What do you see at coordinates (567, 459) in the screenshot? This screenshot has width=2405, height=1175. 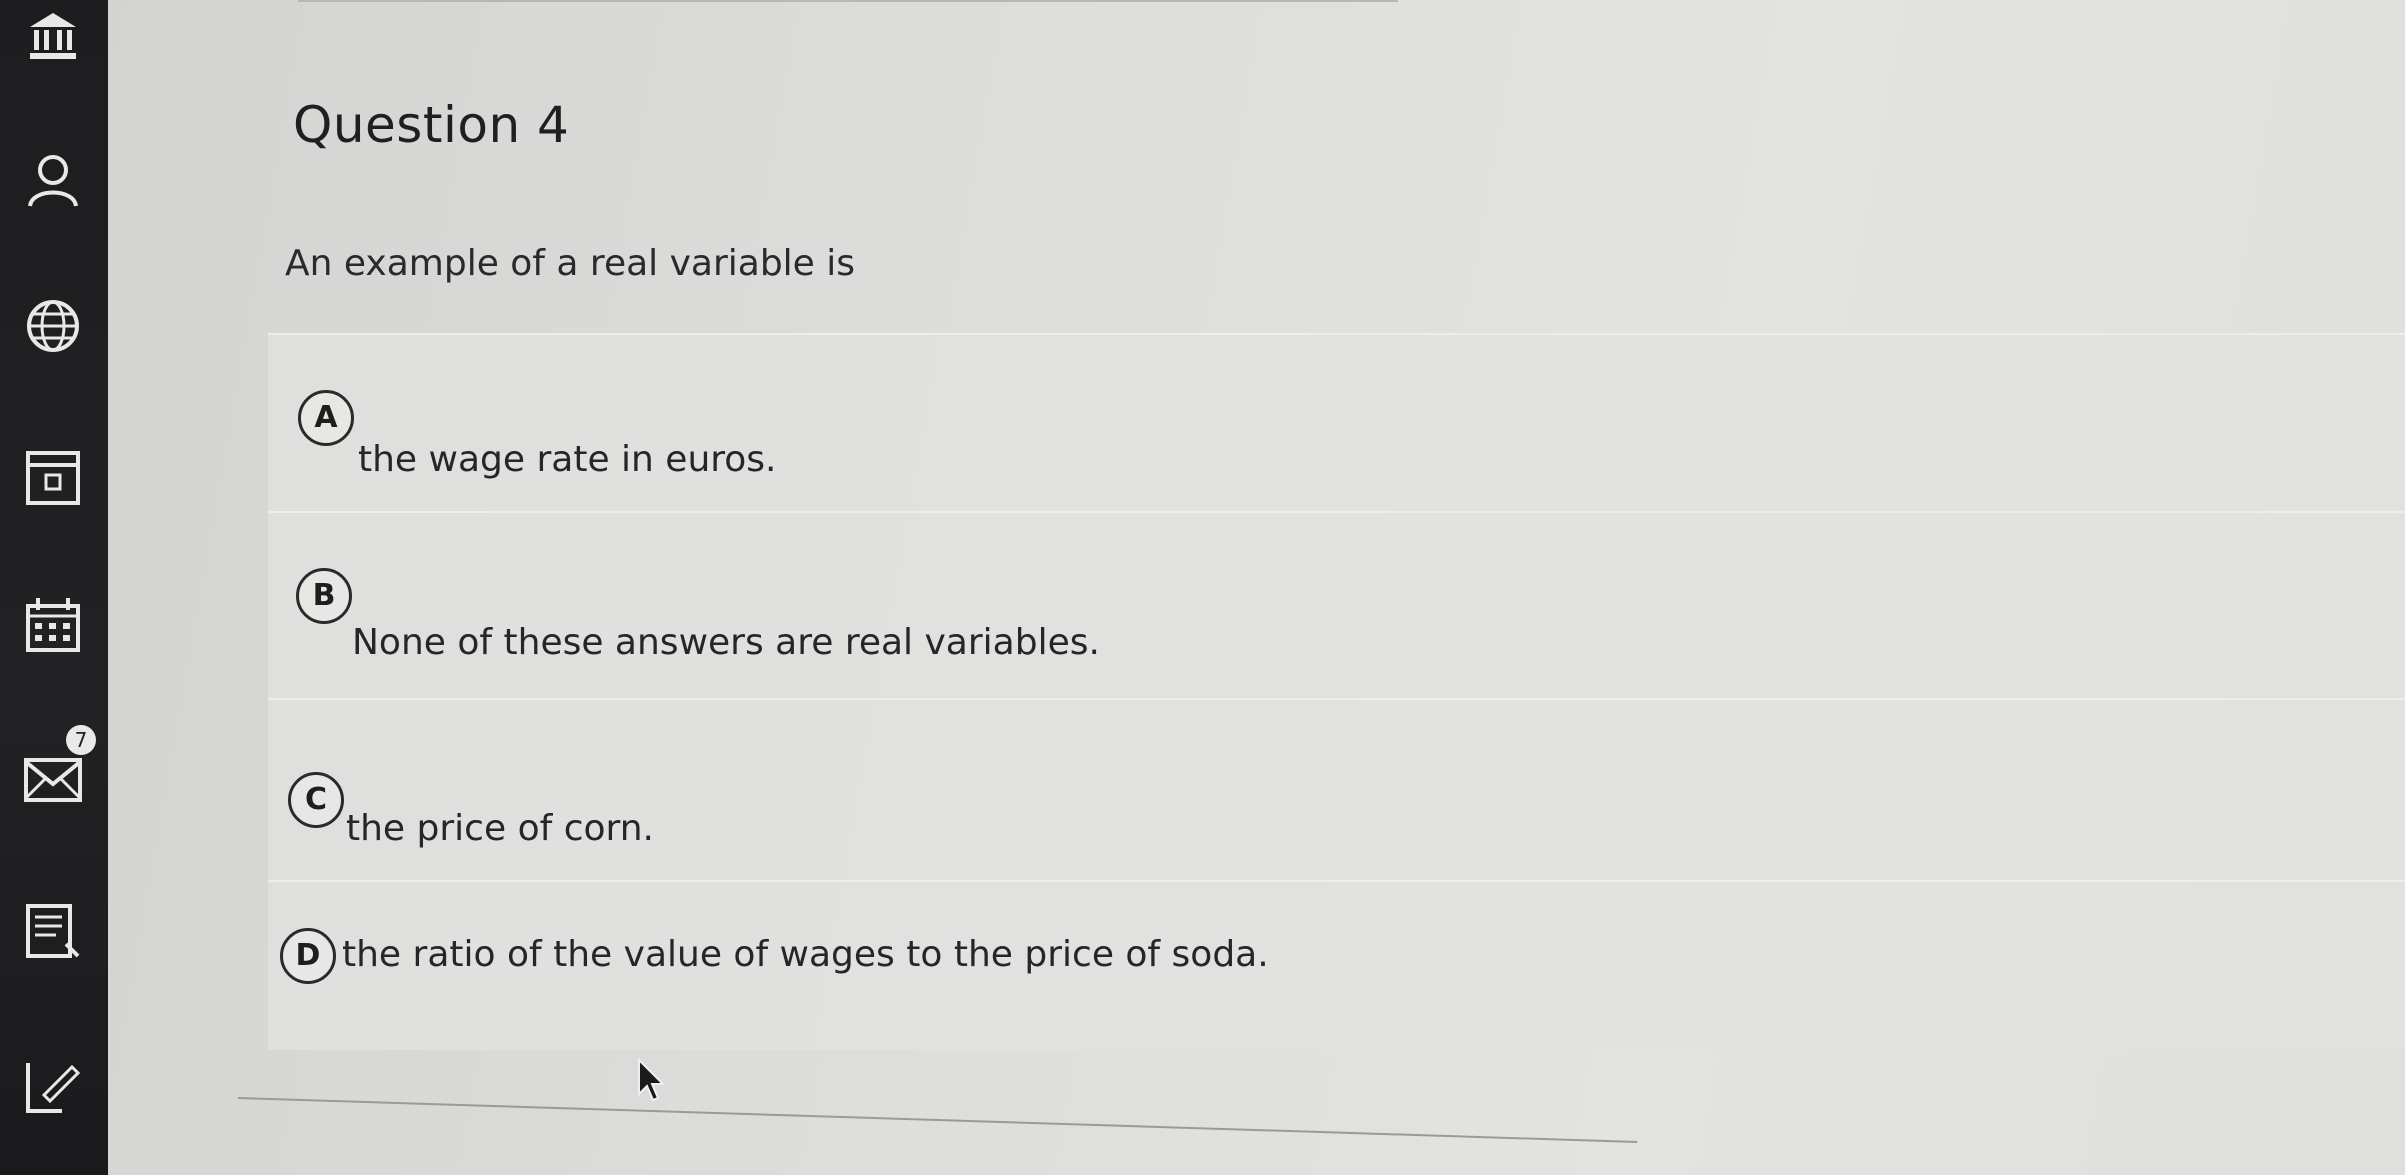 I see `choice-text-a: the wage rate in euros.` at bounding box center [567, 459].